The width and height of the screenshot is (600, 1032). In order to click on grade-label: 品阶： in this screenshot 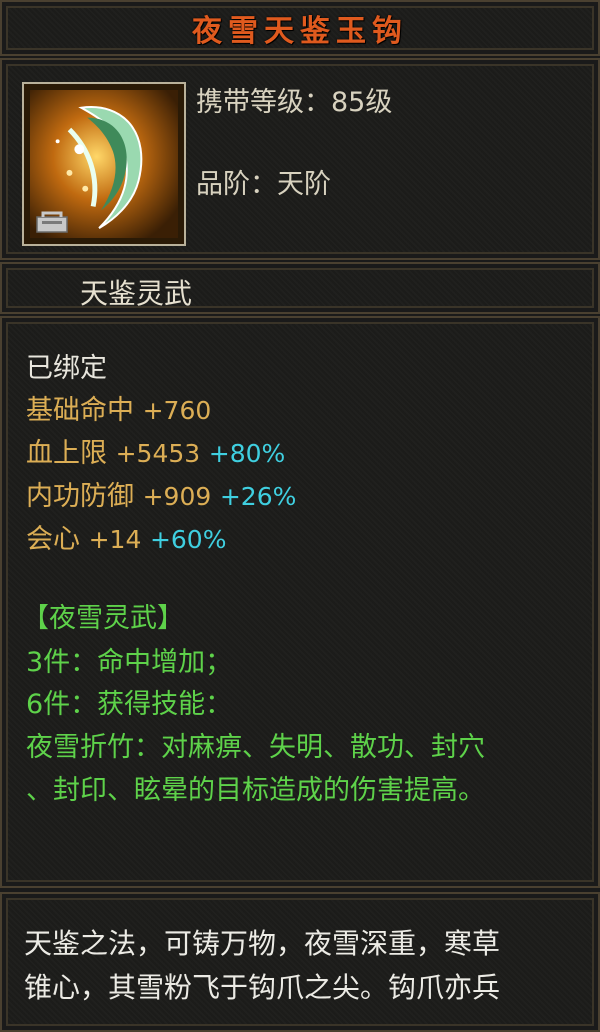, I will do `click(236, 184)`.